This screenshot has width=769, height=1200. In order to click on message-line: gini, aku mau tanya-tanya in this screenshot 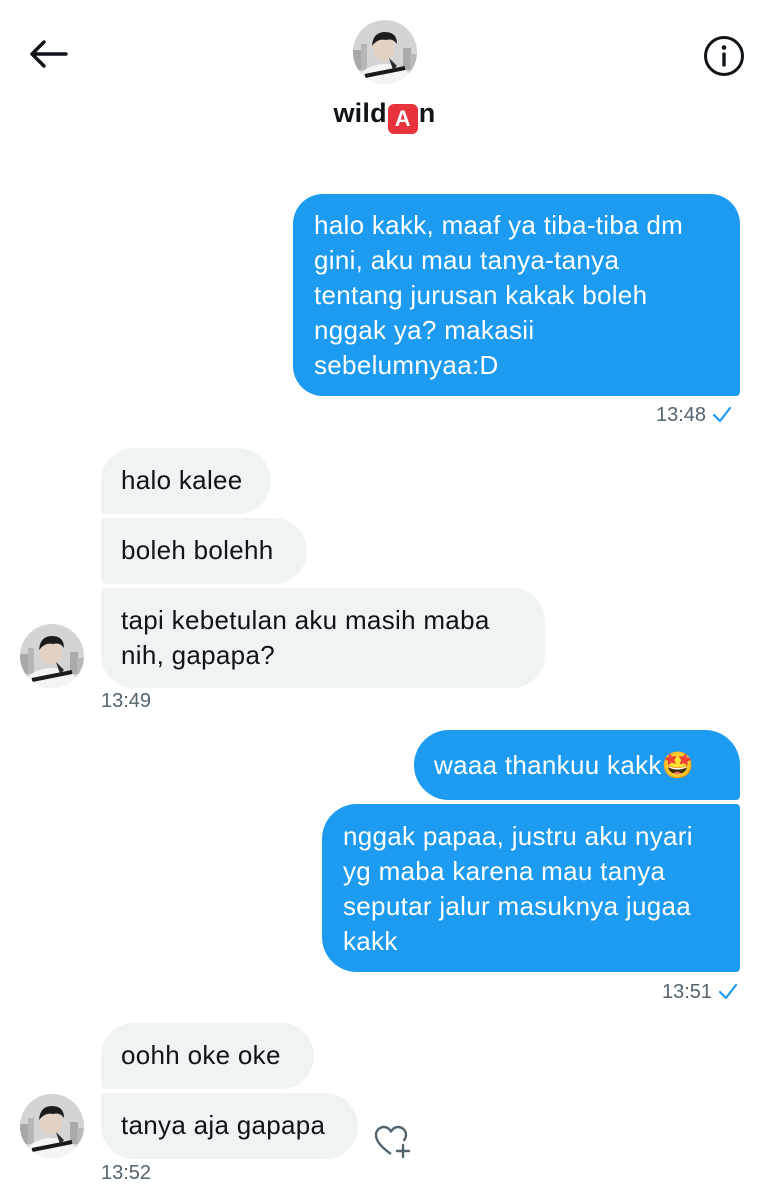, I will do `click(467, 260)`.